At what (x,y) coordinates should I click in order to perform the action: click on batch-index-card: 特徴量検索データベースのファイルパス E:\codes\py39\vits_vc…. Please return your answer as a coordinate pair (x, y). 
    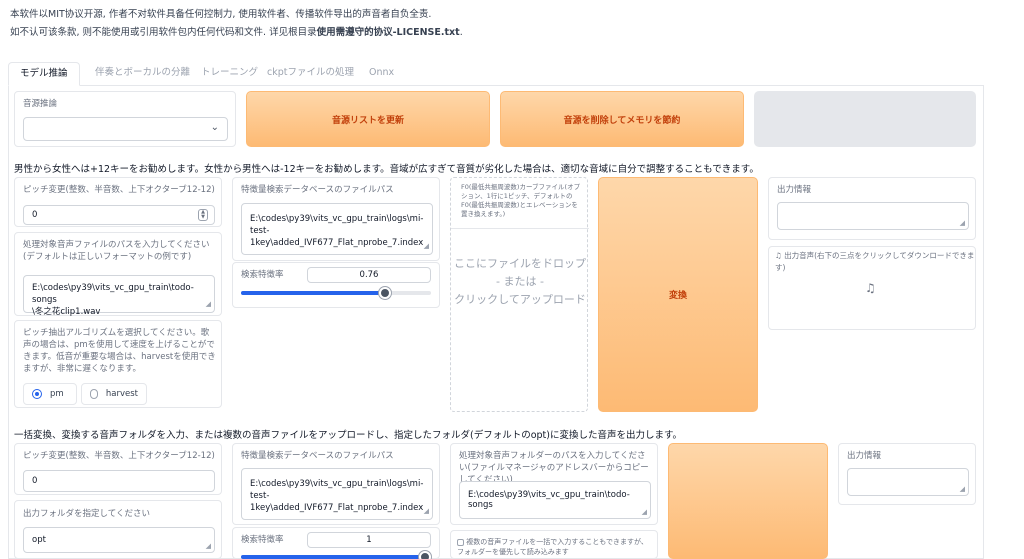
    Looking at the image, I should click on (336, 484).